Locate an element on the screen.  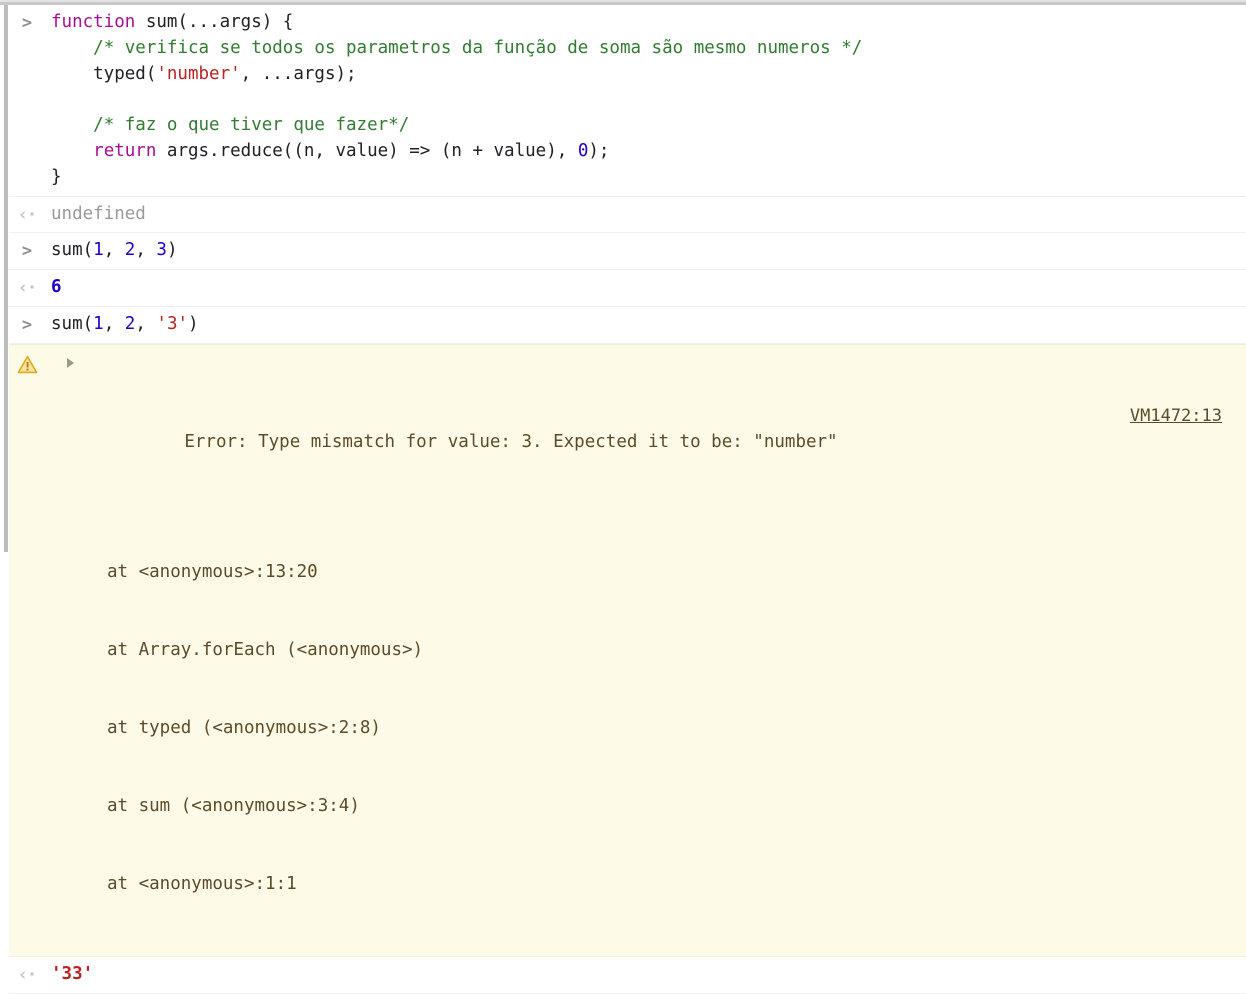
code-token: '3' is located at coordinates (172, 323).